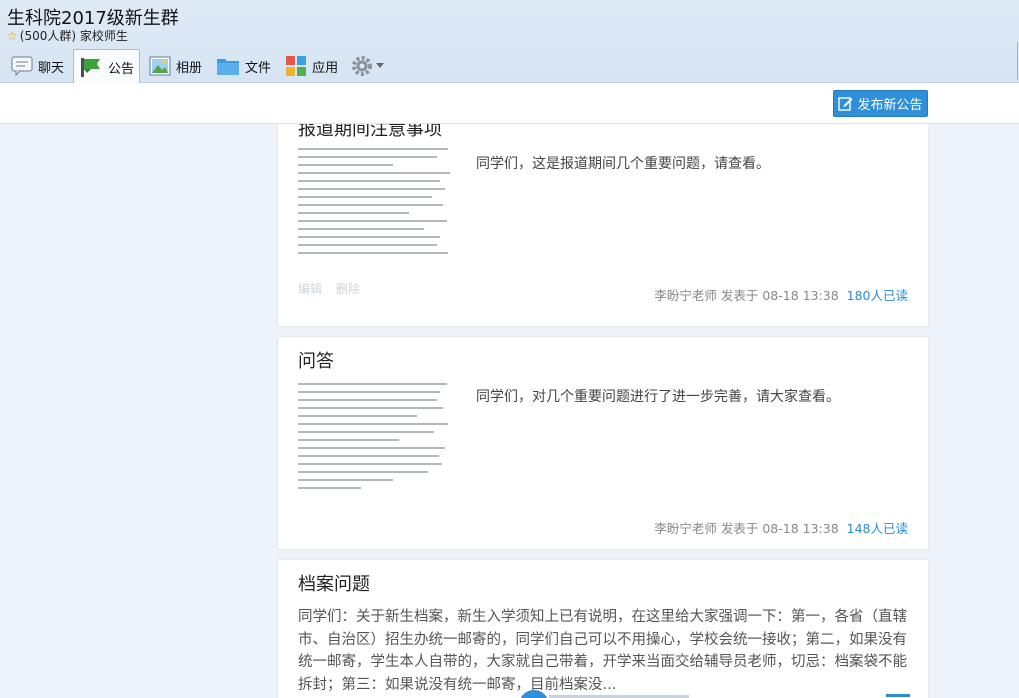 The width and height of the screenshot is (1019, 698). What do you see at coordinates (334, 584) in the screenshot?
I see `announcement-title: 档案问题` at bounding box center [334, 584].